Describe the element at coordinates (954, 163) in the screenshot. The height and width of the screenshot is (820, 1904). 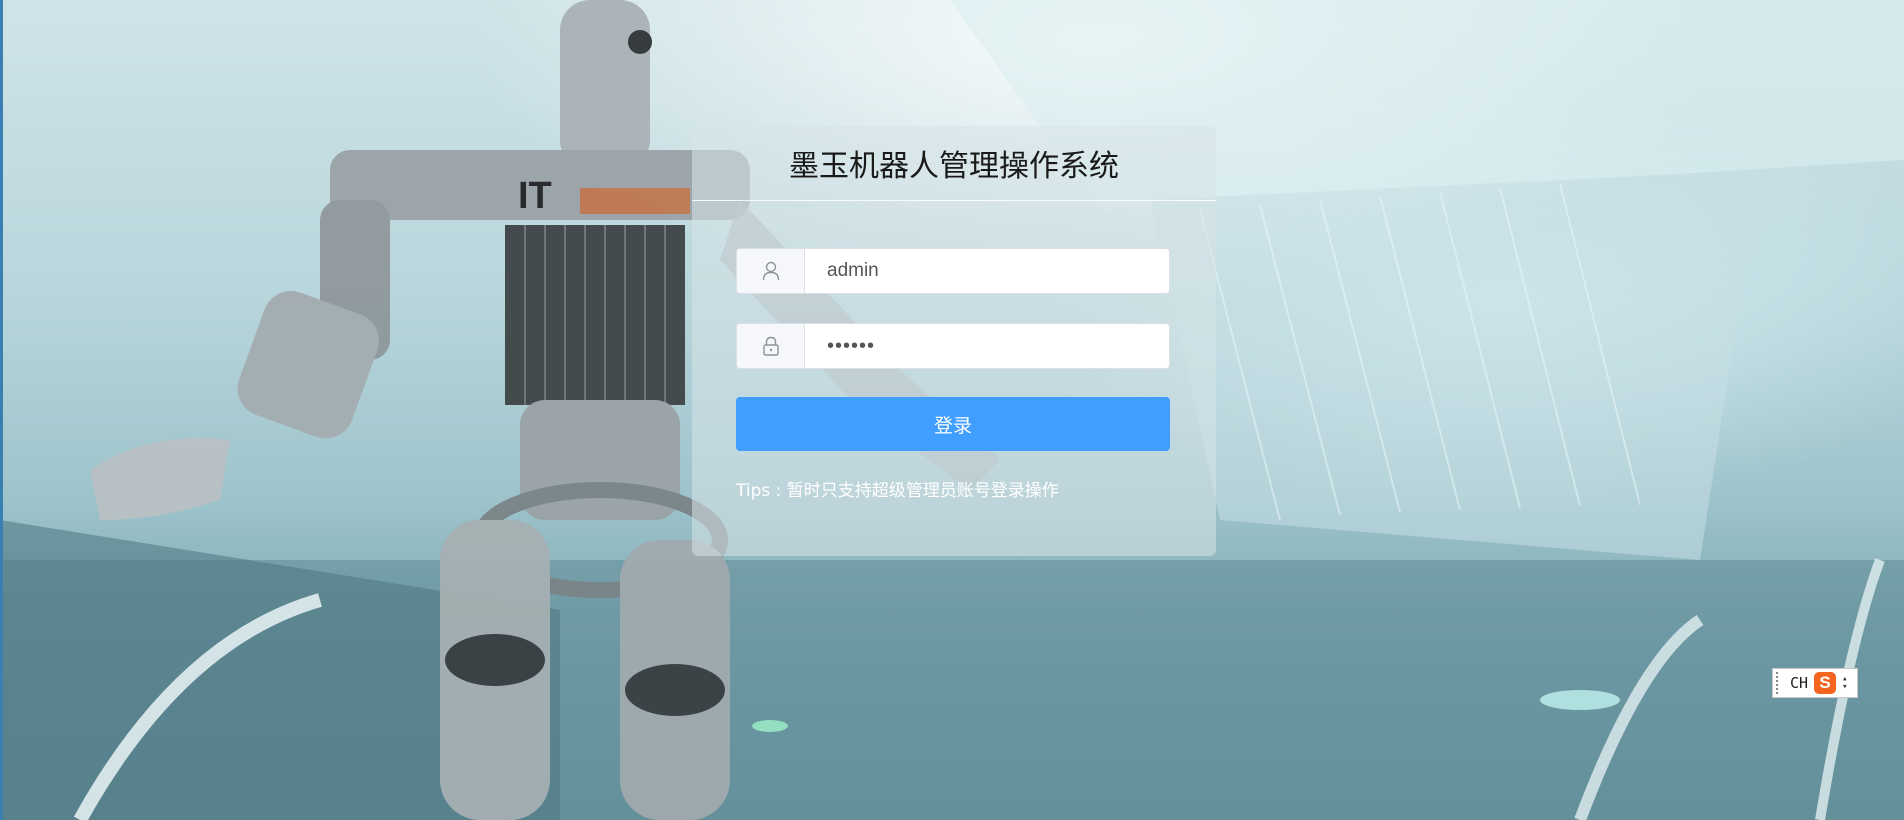
I see `login-title: 墨玉机器人管理操作系统` at that location.